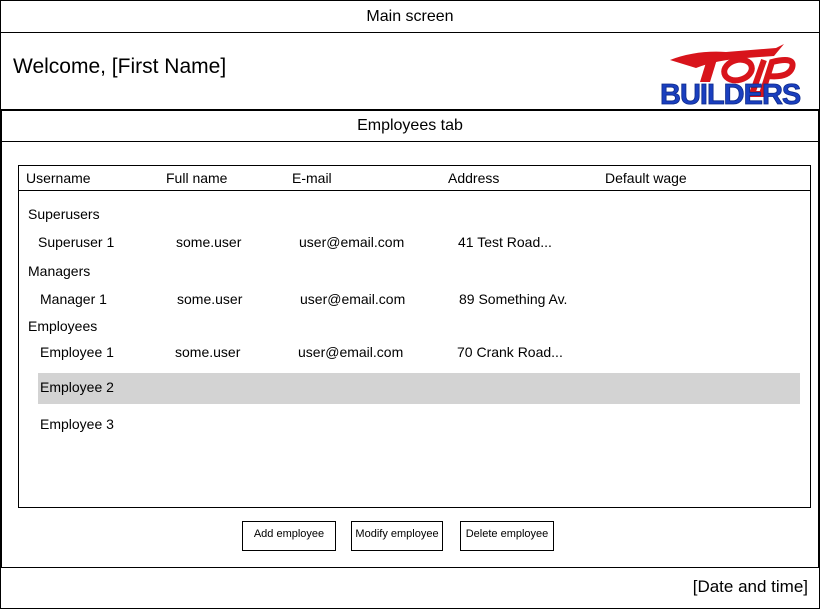 Image resolution: width=820 pixels, height=609 pixels. What do you see at coordinates (58, 178) in the screenshot?
I see `column-header-username: Username` at bounding box center [58, 178].